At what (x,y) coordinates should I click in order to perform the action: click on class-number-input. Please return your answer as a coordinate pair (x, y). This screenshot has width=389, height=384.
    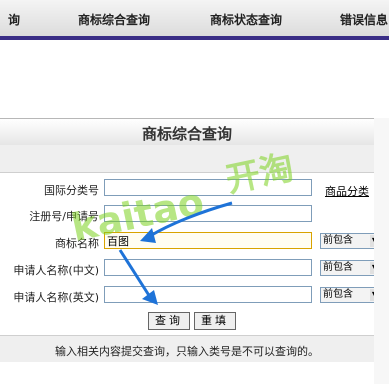
    Looking at the image, I should click on (208, 187).